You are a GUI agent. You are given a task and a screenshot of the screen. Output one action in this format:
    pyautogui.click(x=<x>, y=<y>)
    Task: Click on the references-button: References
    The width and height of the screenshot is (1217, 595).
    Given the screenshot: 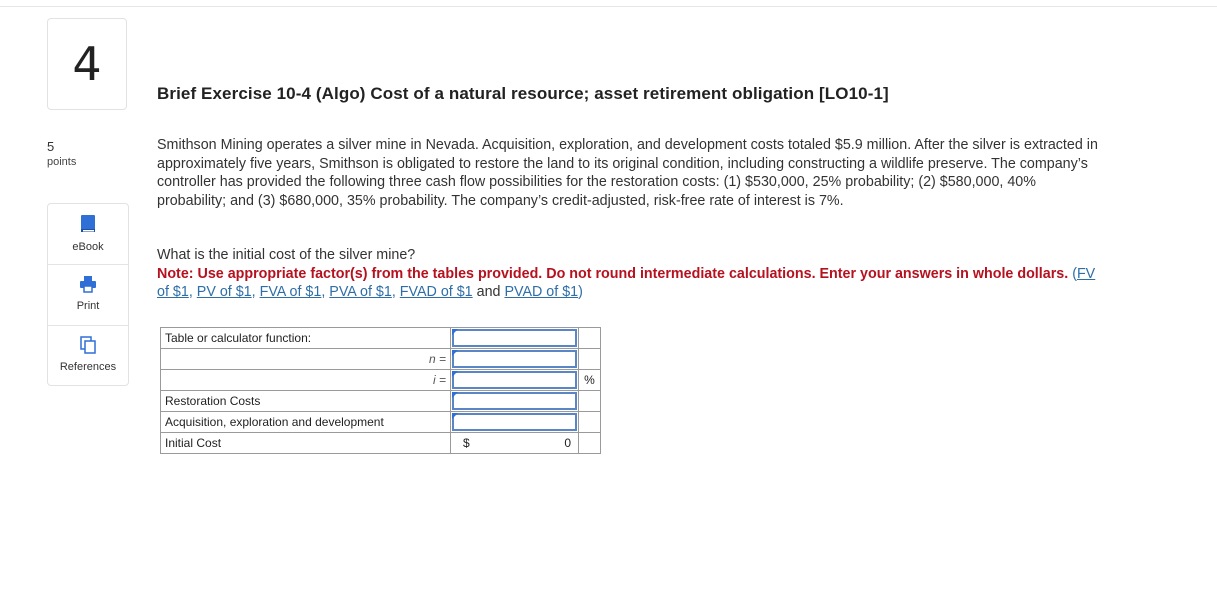 What is the action you would take?
    pyautogui.click(x=88, y=354)
    